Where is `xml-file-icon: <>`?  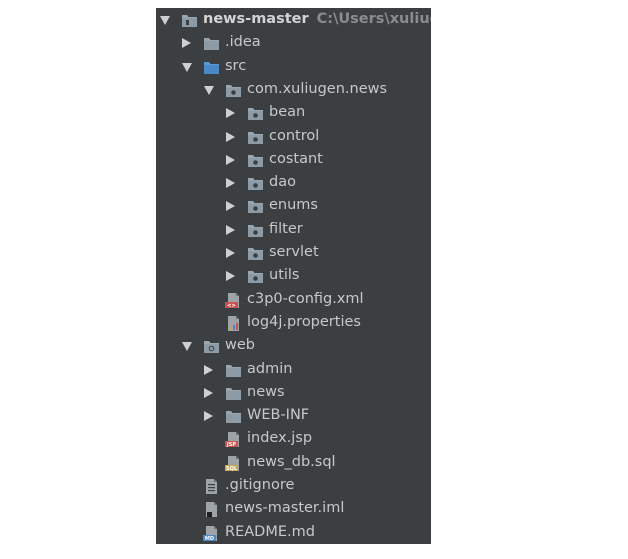 xml-file-icon: <> is located at coordinates (233, 300).